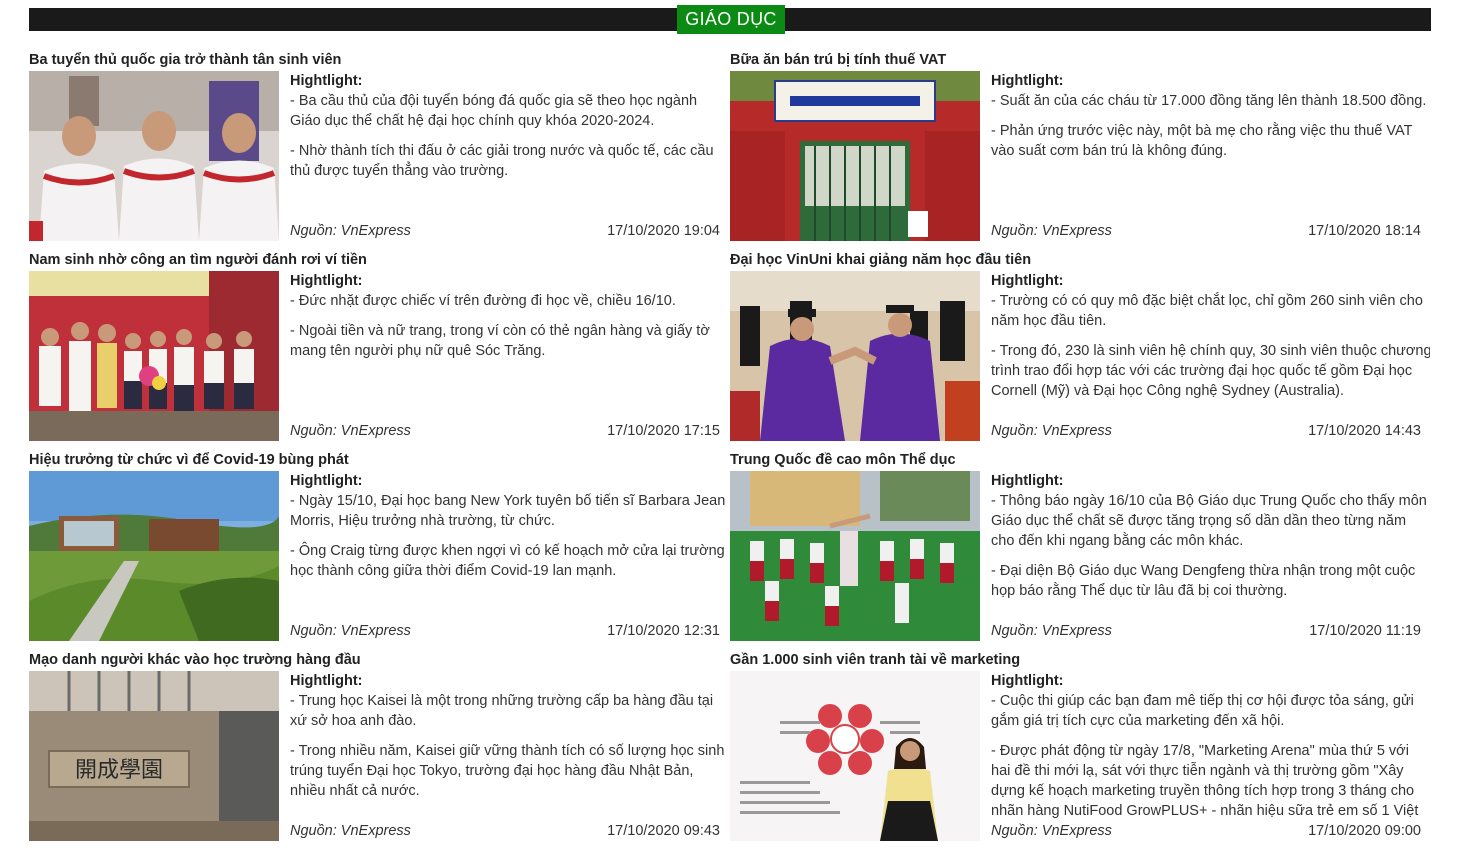 The height and width of the screenshot is (852, 1460). I want to click on article-date: 17/10/2020 12:31, so click(663, 631).